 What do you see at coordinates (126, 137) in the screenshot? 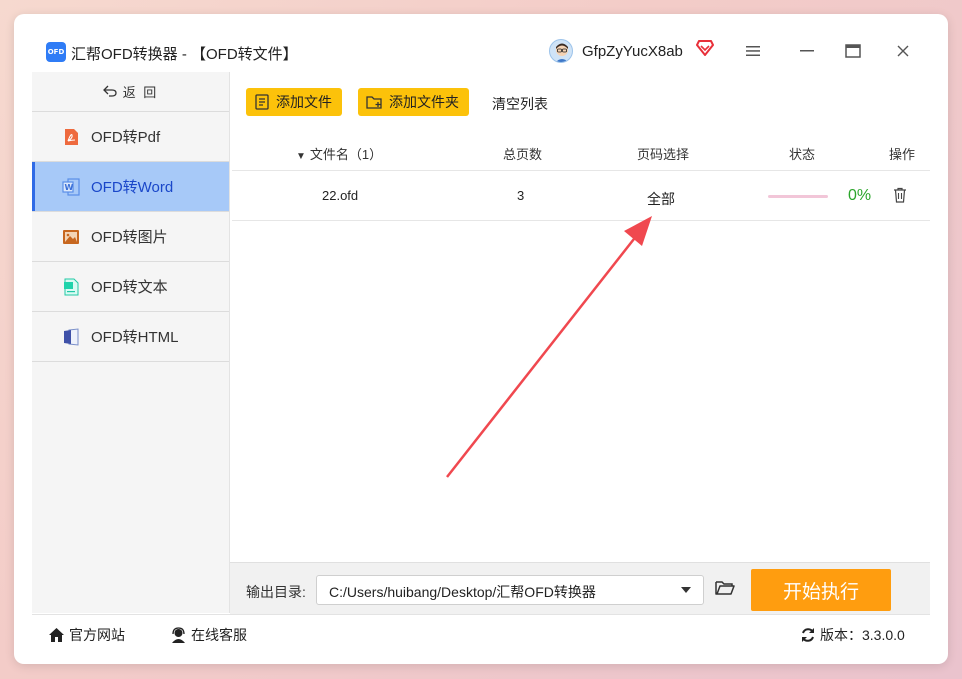
I see `sidebar-item-label: OFD转Pdf` at bounding box center [126, 137].